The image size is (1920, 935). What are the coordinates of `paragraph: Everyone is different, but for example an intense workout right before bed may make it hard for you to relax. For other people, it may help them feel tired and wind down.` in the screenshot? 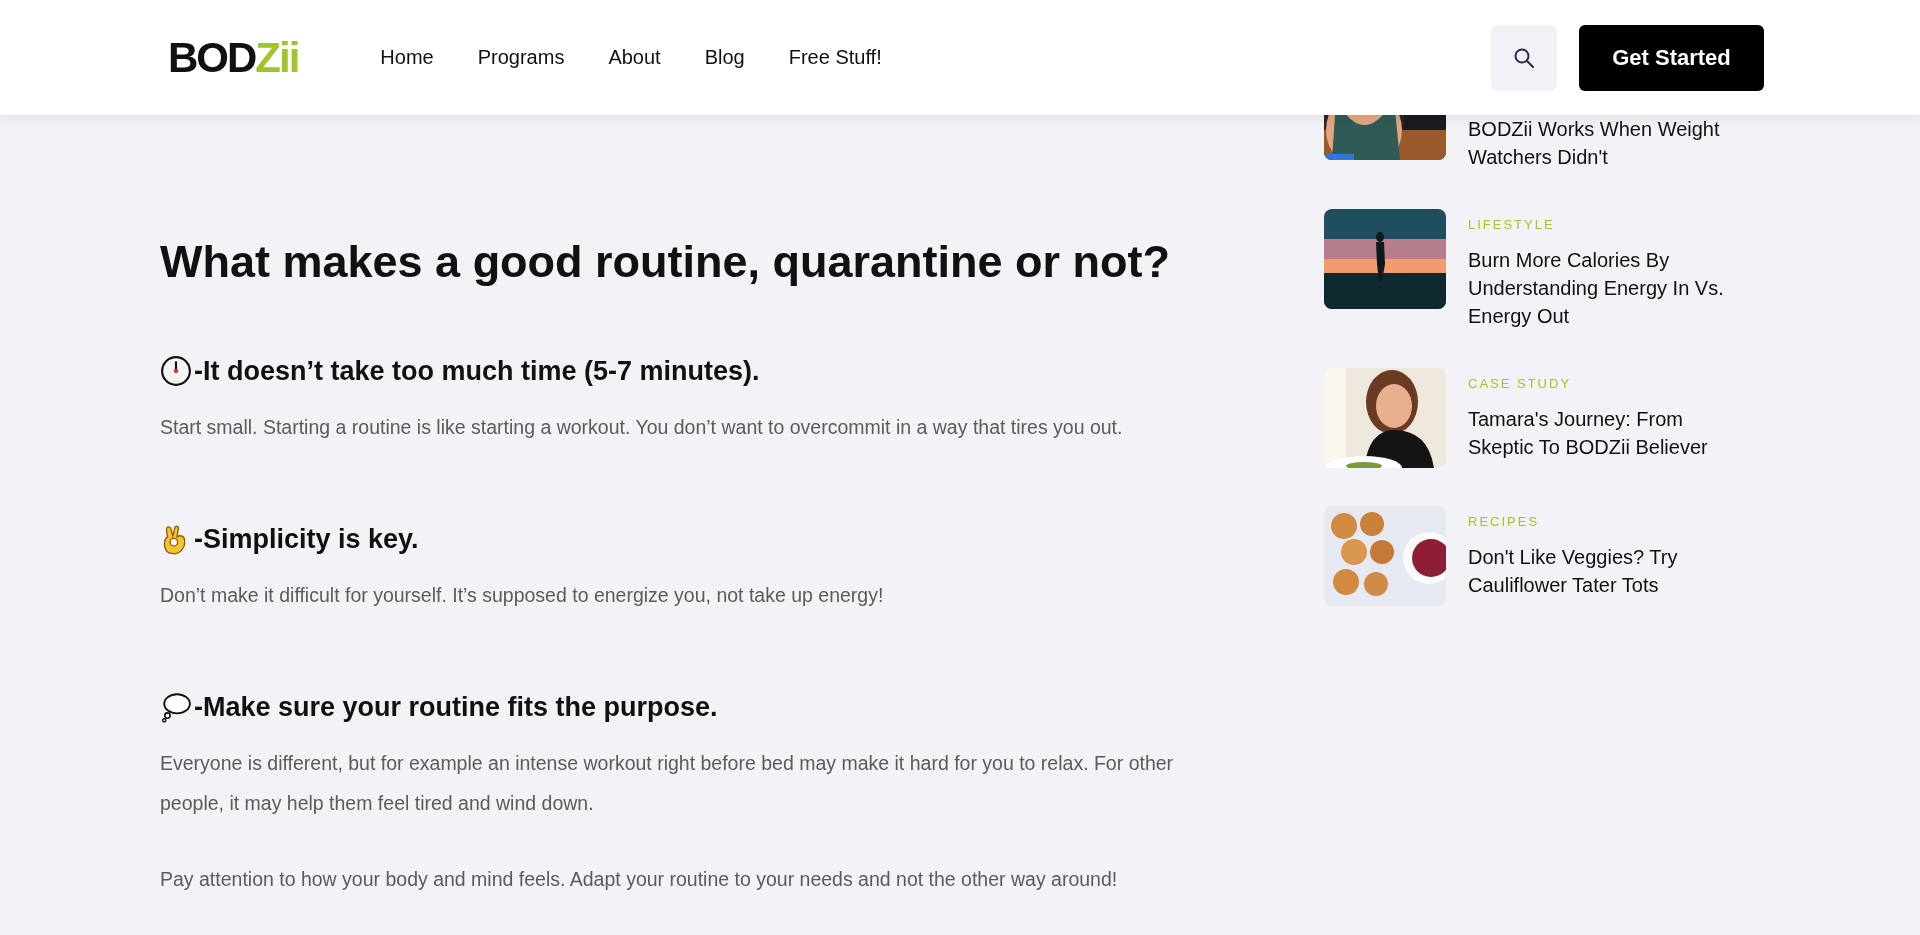 It's located at (667, 783).